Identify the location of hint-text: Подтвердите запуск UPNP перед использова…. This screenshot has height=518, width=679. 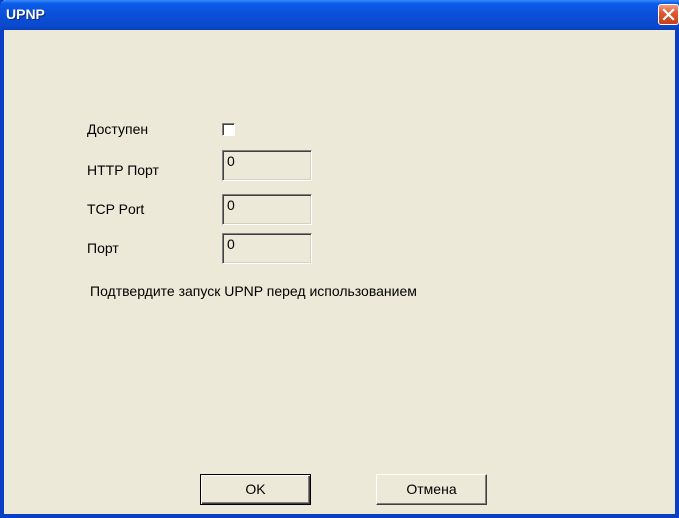
(253, 291).